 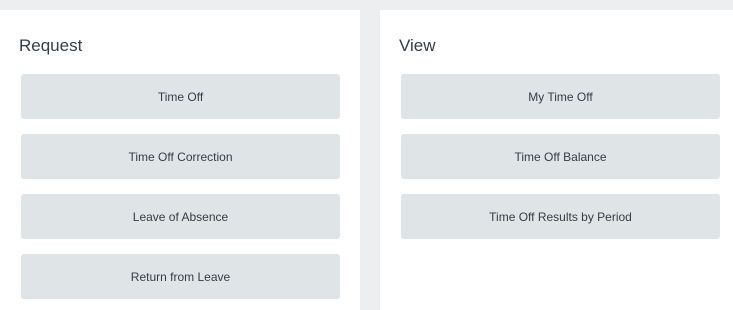 I want to click on view-title: View, so click(x=417, y=45).